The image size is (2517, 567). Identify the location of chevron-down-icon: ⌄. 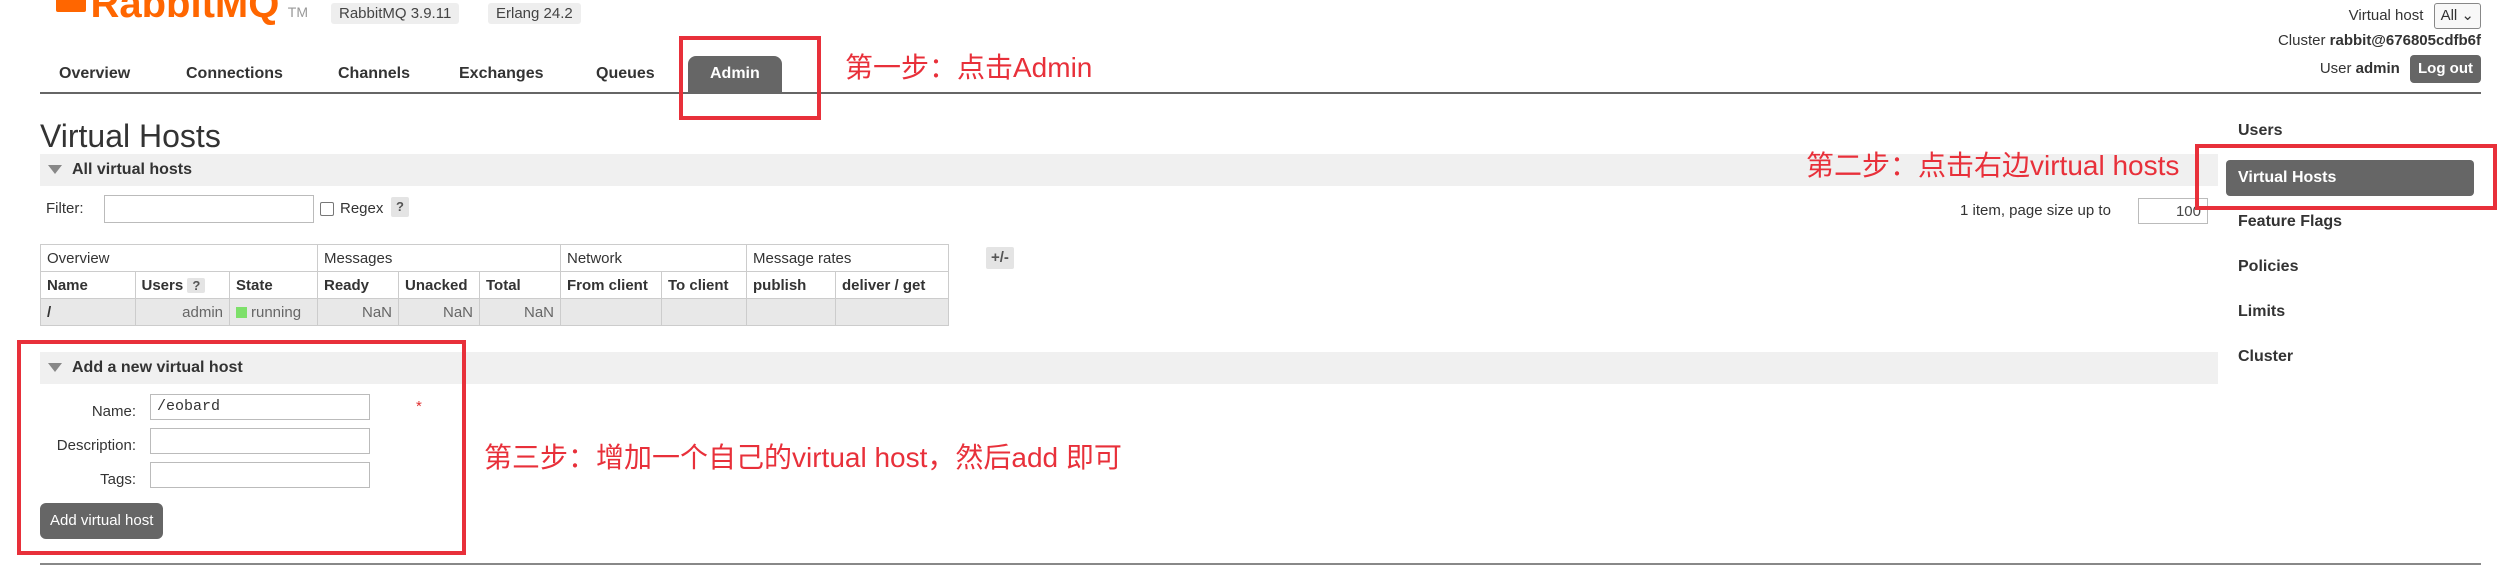
(2467, 15).